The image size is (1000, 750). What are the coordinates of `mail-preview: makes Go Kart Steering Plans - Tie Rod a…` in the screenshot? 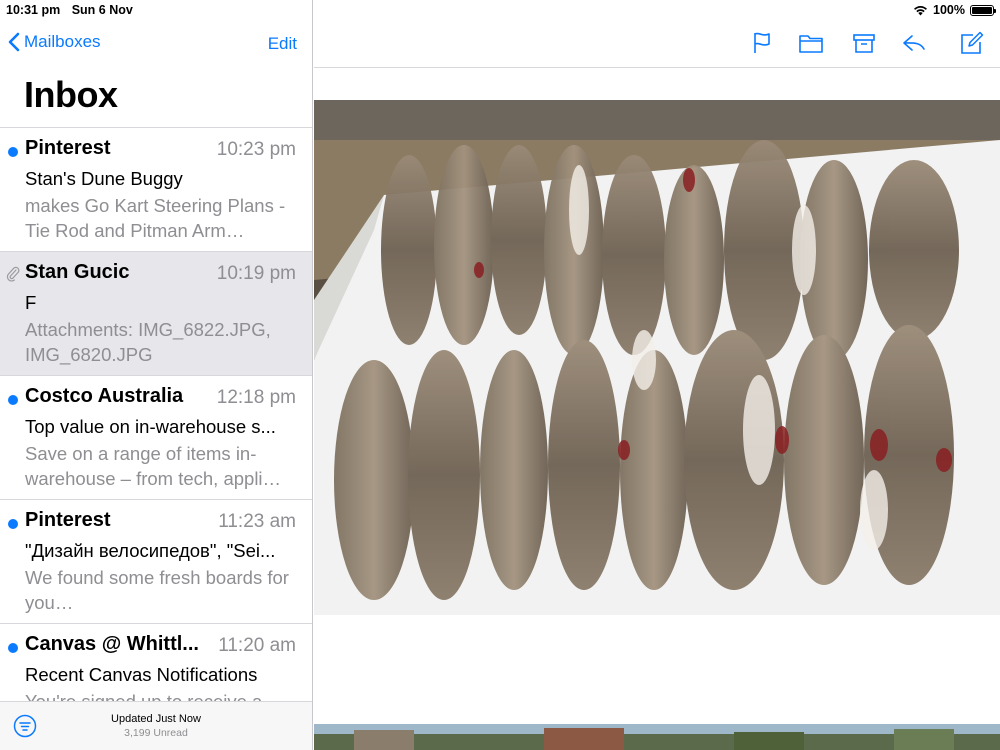 It's located at (155, 218).